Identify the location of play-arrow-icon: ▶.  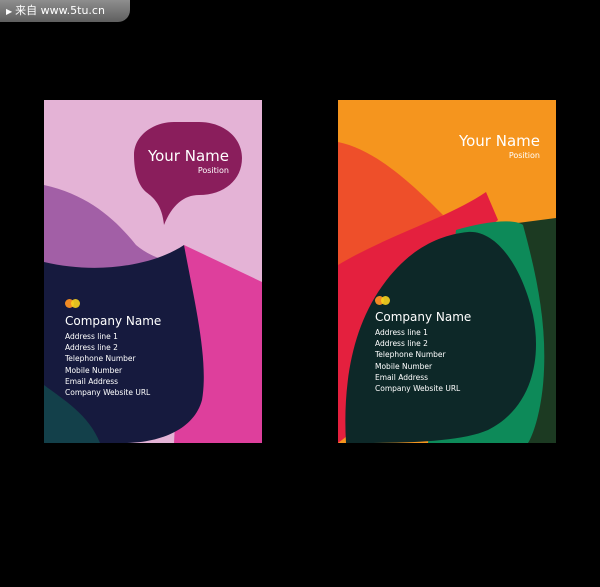
(9, 11).